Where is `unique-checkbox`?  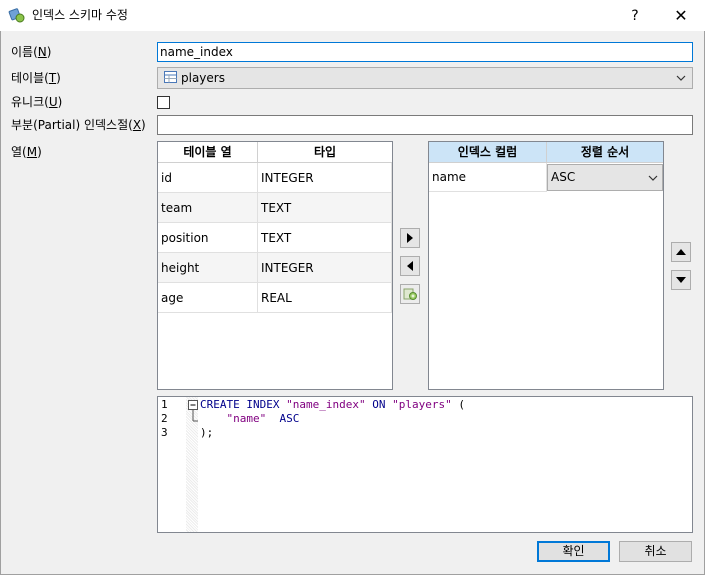
unique-checkbox is located at coordinates (163, 102).